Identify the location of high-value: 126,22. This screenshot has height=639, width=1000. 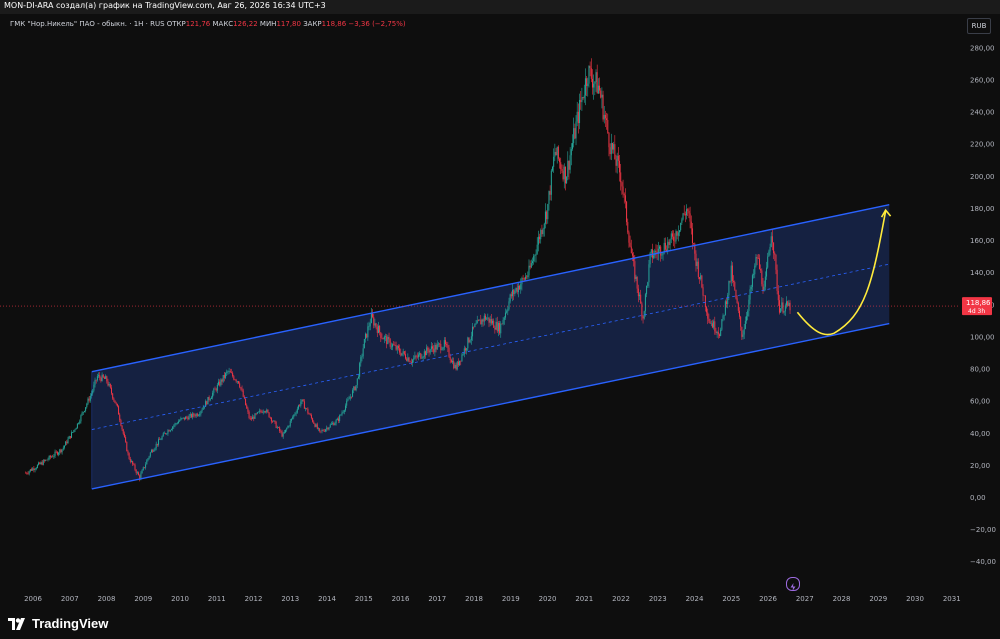
(245, 24).